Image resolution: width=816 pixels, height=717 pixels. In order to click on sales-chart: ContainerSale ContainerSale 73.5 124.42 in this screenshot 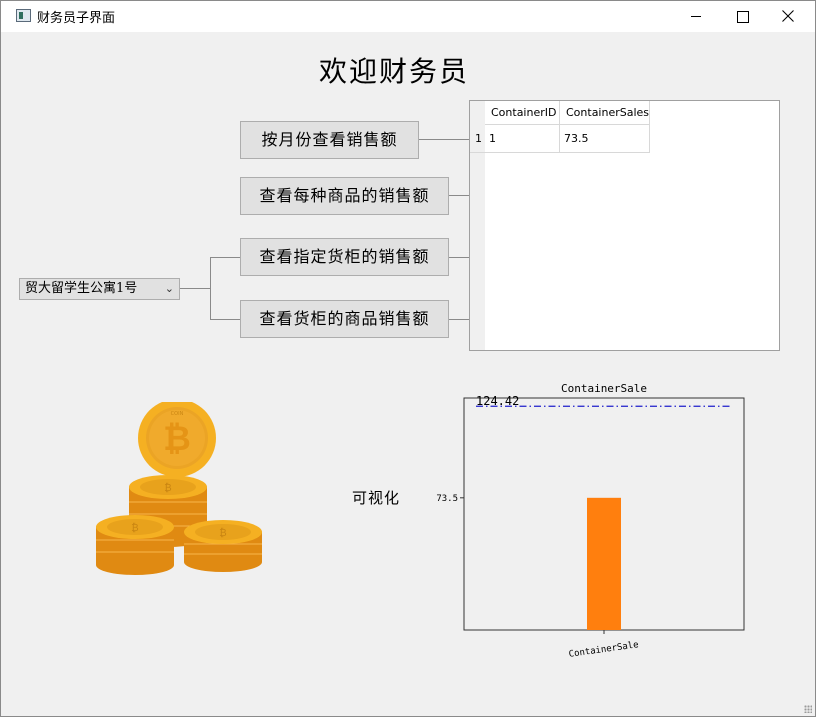, I will do `click(590, 521)`.